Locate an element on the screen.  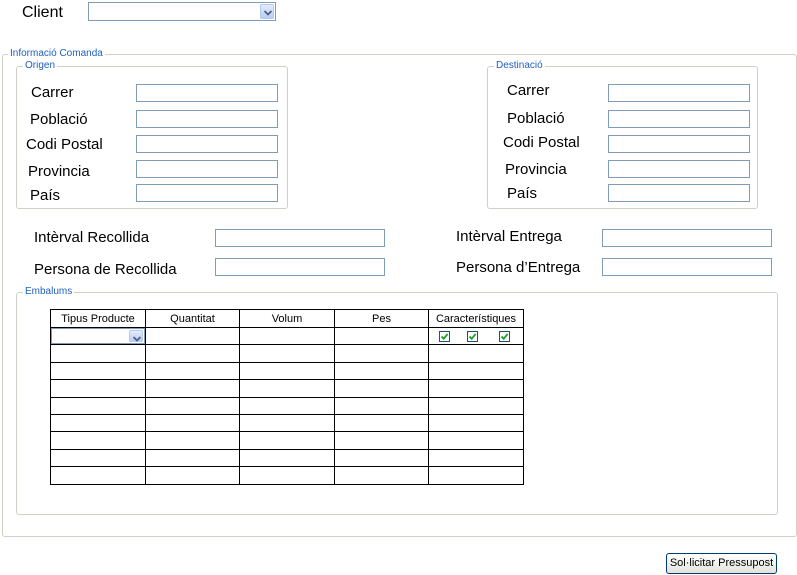
destination-province-label: Provincia is located at coordinates (536, 169).